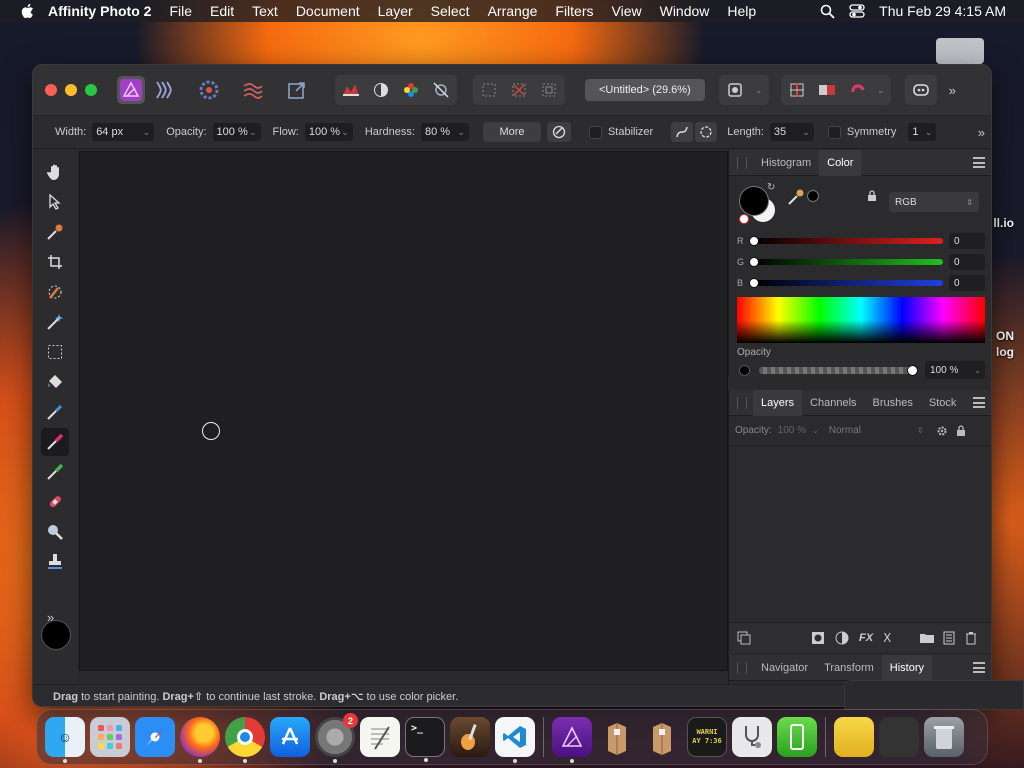 The image size is (1024, 768). What do you see at coordinates (754, 241) in the screenshot?
I see `red-slider-knob` at bounding box center [754, 241].